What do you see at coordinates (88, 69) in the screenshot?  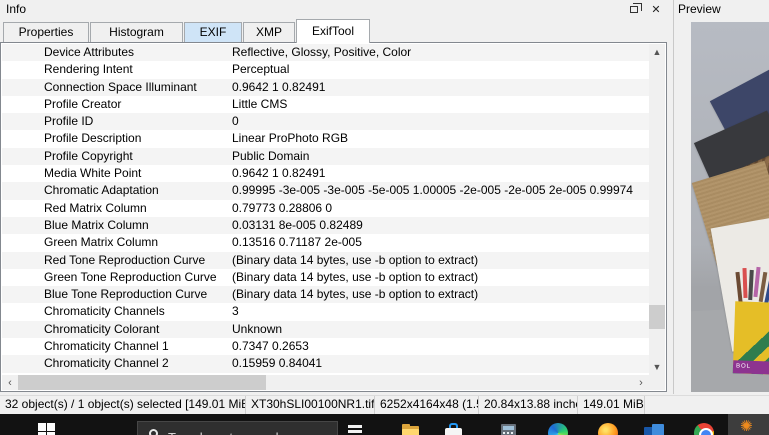 I see `row-label: Rendering Intent` at bounding box center [88, 69].